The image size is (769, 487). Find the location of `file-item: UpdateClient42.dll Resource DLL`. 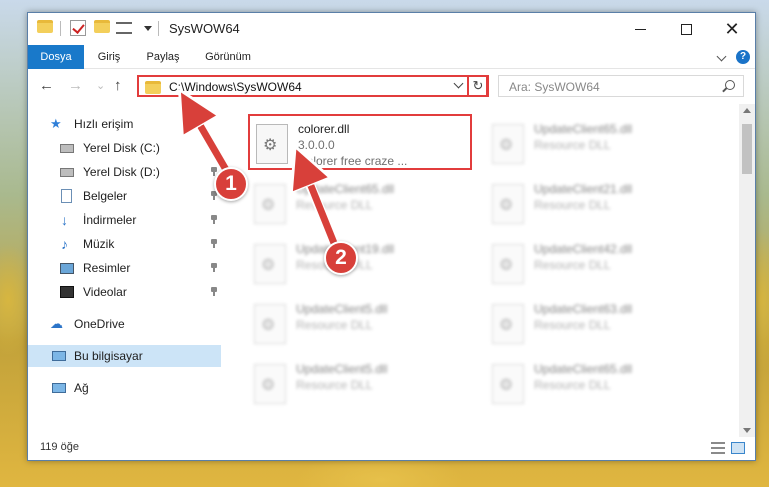

file-item: UpdateClient42.dll Resource DLL is located at coordinates (598, 264).